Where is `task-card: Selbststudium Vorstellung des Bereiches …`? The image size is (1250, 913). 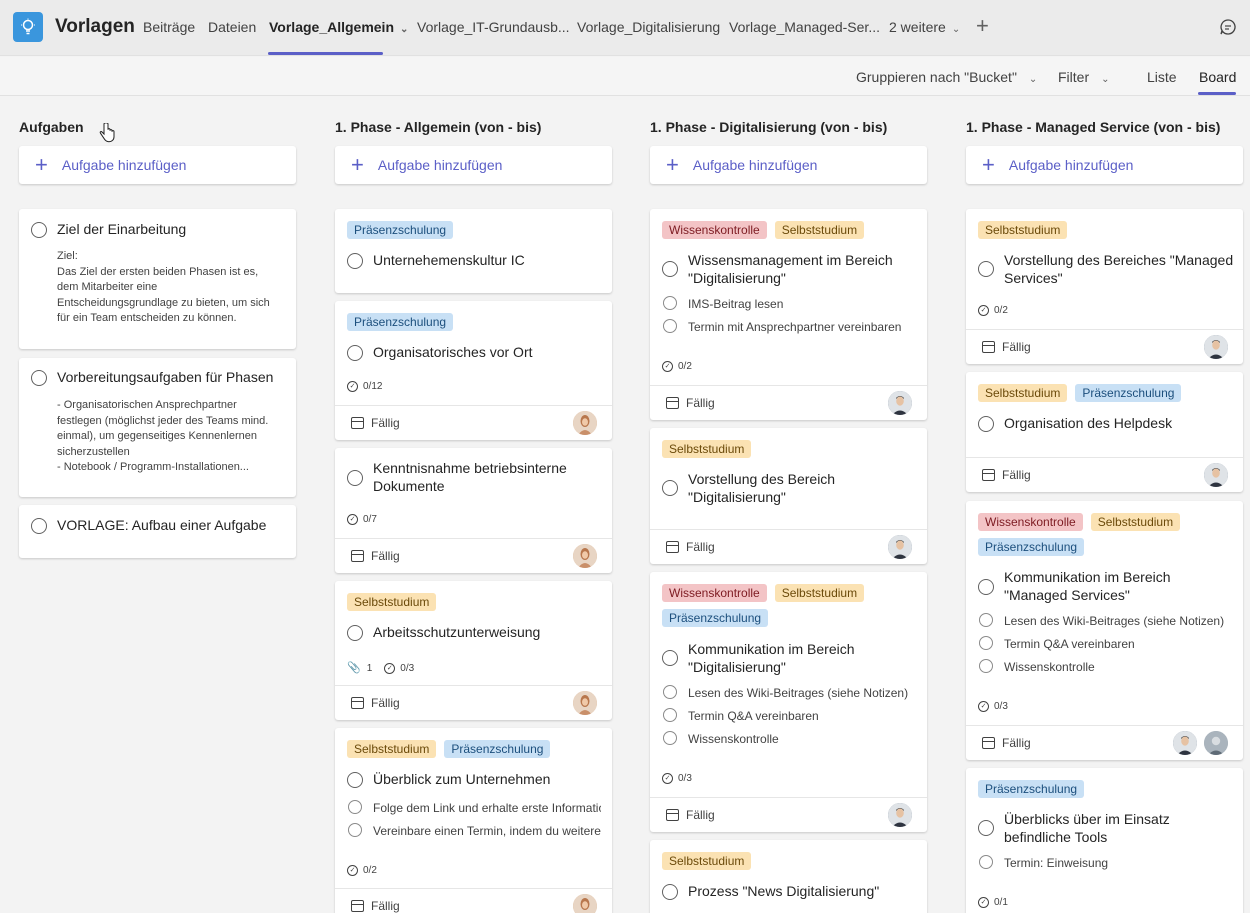 task-card: Selbststudium Vorstellung des Bereiches … is located at coordinates (1104, 286).